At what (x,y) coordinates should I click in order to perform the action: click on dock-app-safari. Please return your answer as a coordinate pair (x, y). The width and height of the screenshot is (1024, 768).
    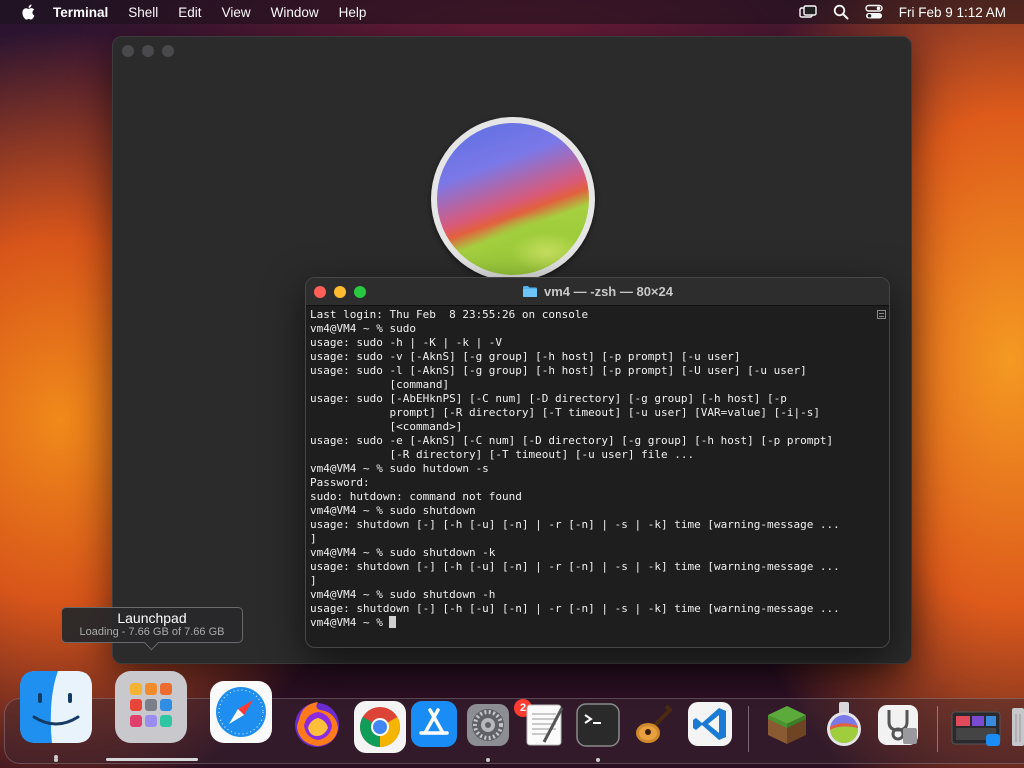
    Looking at the image, I should click on (240, 711).